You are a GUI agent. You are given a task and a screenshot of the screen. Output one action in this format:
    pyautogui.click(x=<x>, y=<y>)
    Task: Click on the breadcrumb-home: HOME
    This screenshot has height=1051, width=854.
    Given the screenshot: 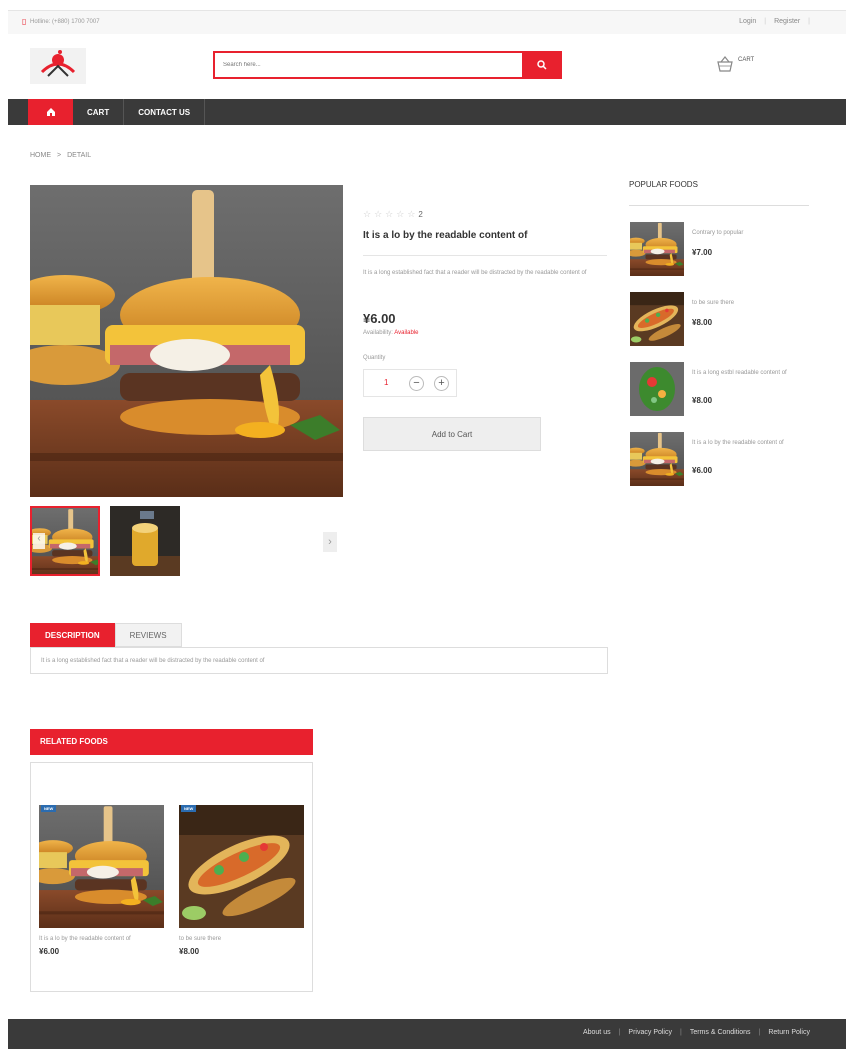 What is the action you would take?
    pyautogui.click(x=40, y=155)
    